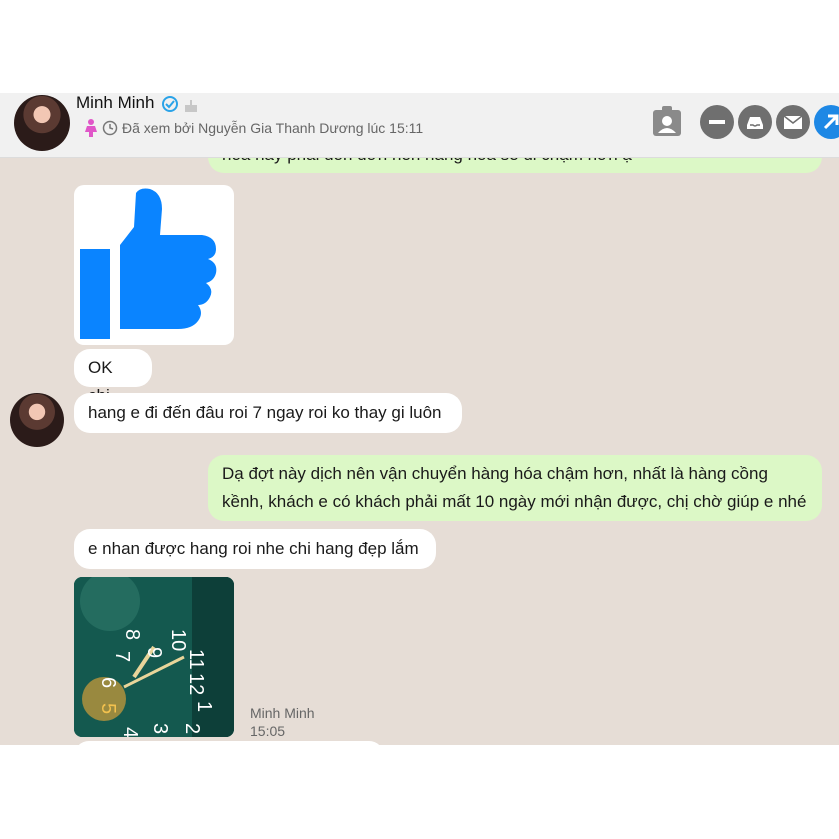 This screenshot has width=839, height=839. What do you see at coordinates (113, 377) in the screenshot?
I see `incoming-message: OK chi` at bounding box center [113, 377].